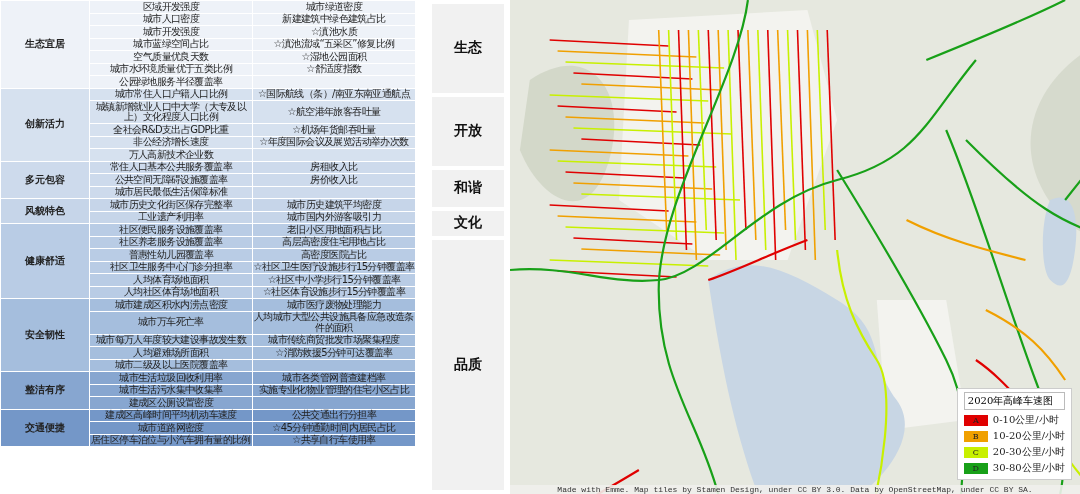 The height and width of the screenshot is (494, 1080). Describe the element at coordinates (45, 211) in the screenshot. I see `category-cell: 风貌特色` at that location.